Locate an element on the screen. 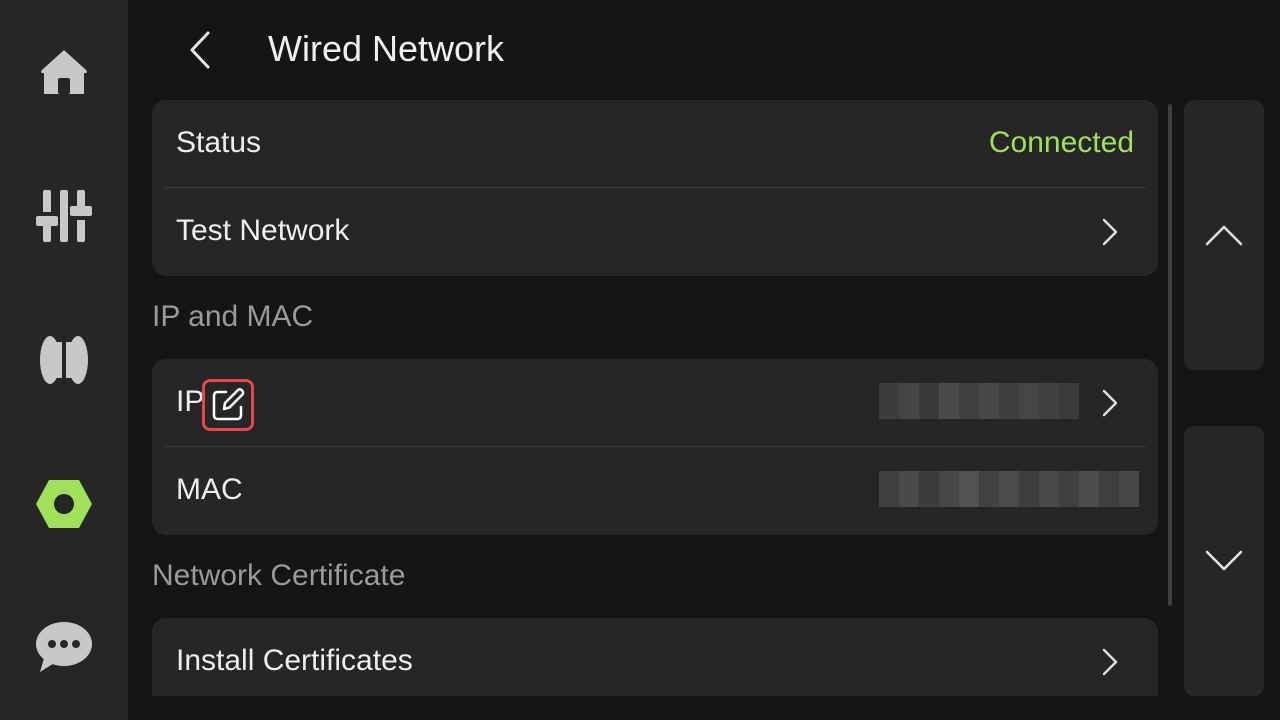 This screenshot has width=1280, height=720. sidebar-item-home is located at coordinates (64, 72).